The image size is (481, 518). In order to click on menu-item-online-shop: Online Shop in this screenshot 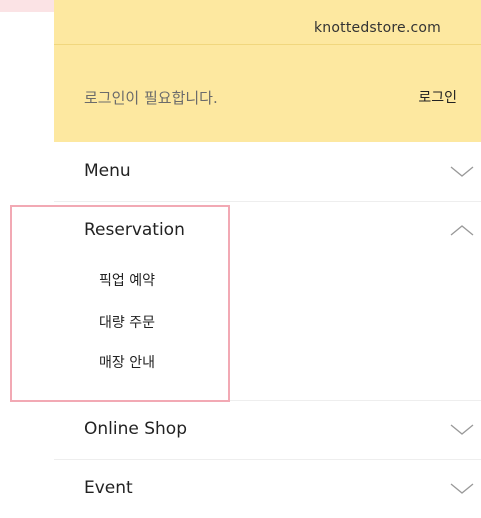, I will do `click(267, 430)`.